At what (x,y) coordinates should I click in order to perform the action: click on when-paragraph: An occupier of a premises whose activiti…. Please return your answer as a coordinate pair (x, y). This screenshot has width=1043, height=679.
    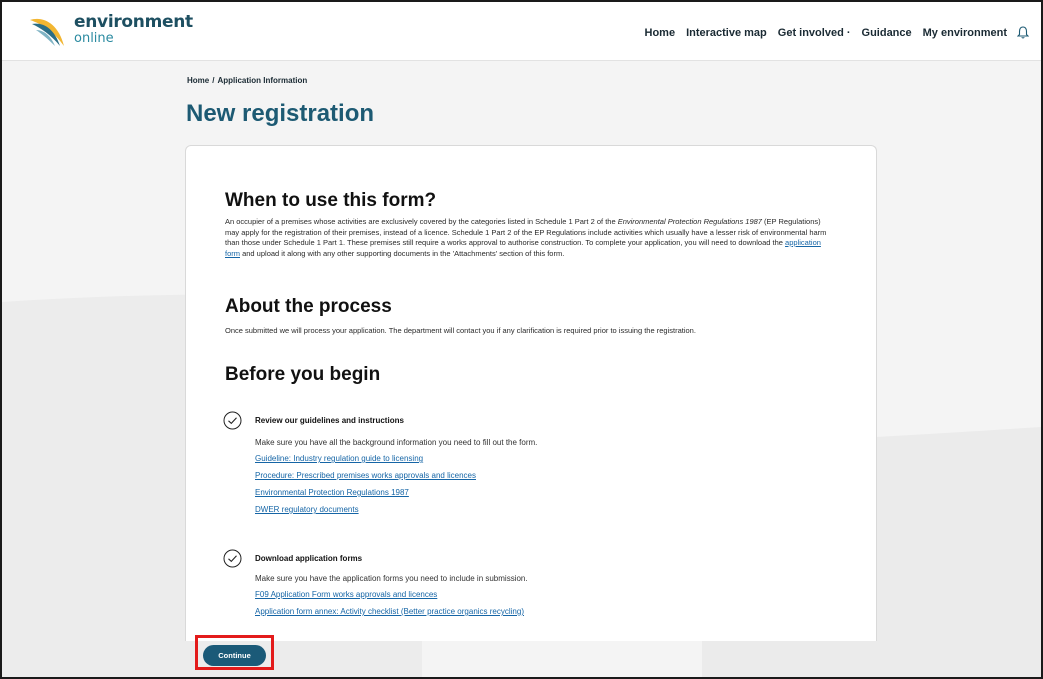
    Looking at the image, I should click on (530, 238).